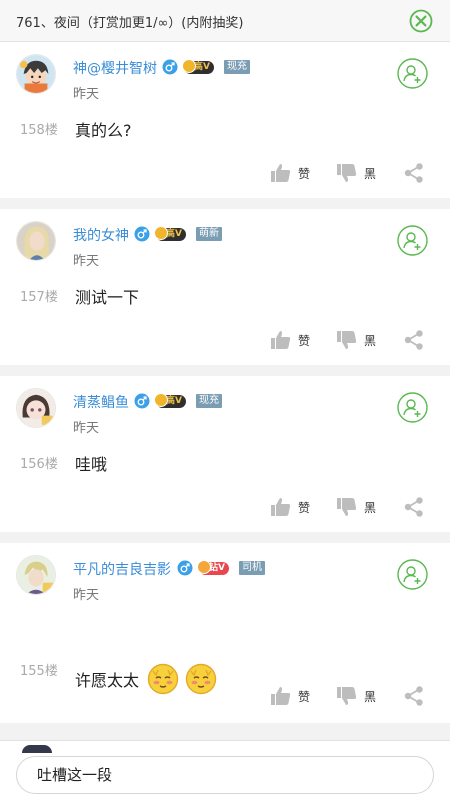 The width and height of the screenshot is (450, 800). What do you see at coordinates (39, 464) in the screenshot?
I see `floor-number: 156楼` at bounding box center [39, 464].